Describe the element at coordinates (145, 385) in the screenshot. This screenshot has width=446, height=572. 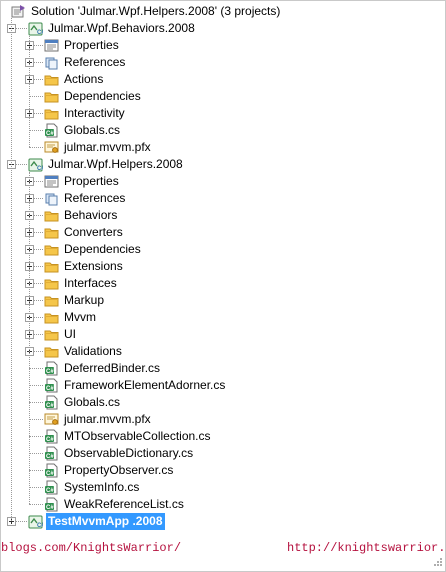
I see `tree-item-label: FrameworkElementAdorner.cs` at that location.